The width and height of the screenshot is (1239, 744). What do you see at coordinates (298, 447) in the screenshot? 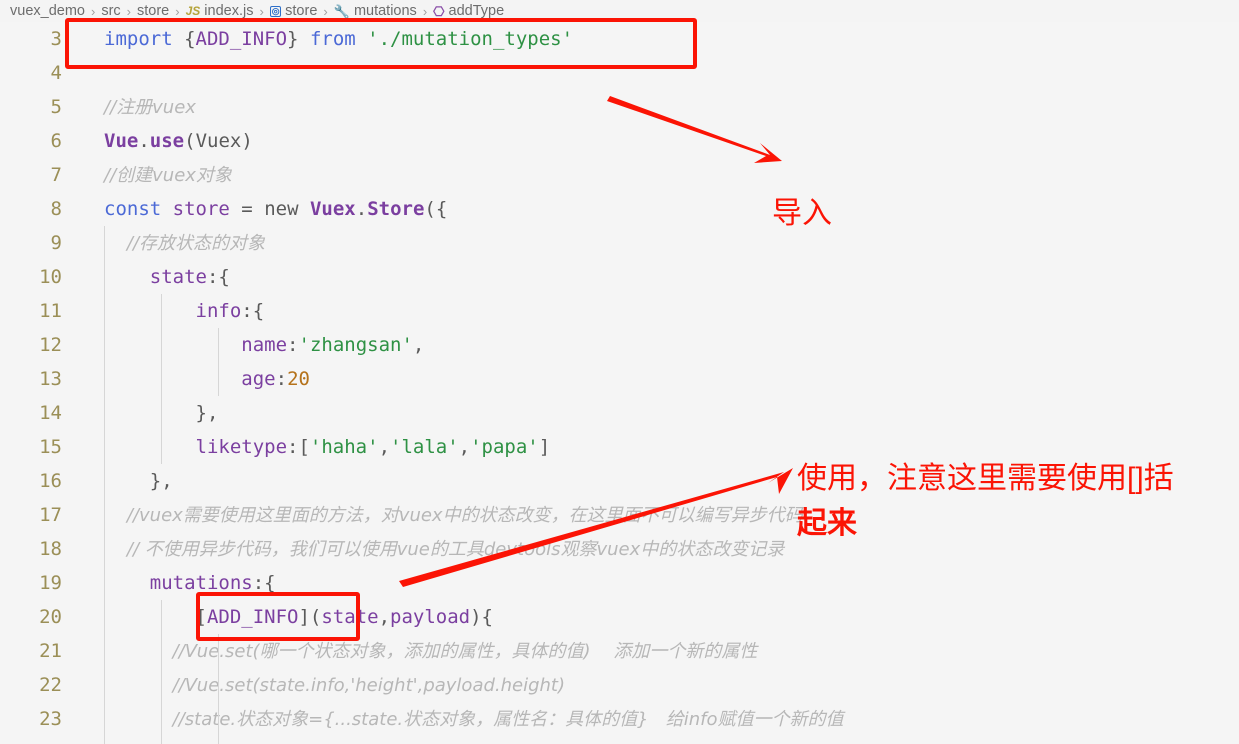
I see `code-token: :[` at bounding box center [298, 447].